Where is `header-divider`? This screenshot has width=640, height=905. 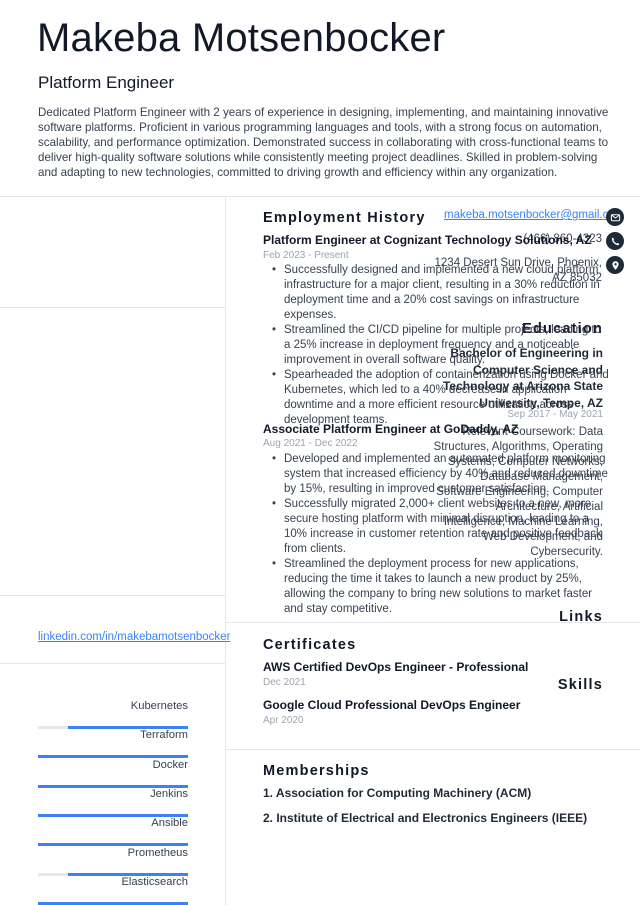 header-divider is located at coordinates (320, 196).